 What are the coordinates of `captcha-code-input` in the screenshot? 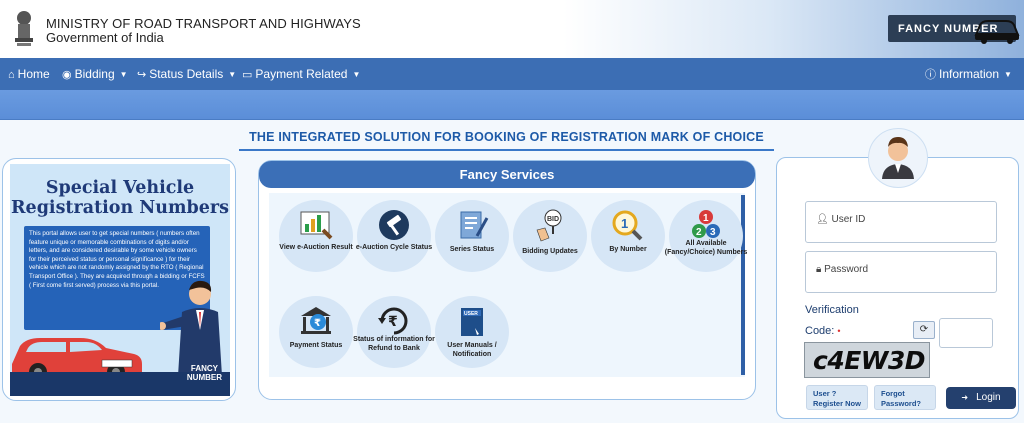 It's located at (966, 333).